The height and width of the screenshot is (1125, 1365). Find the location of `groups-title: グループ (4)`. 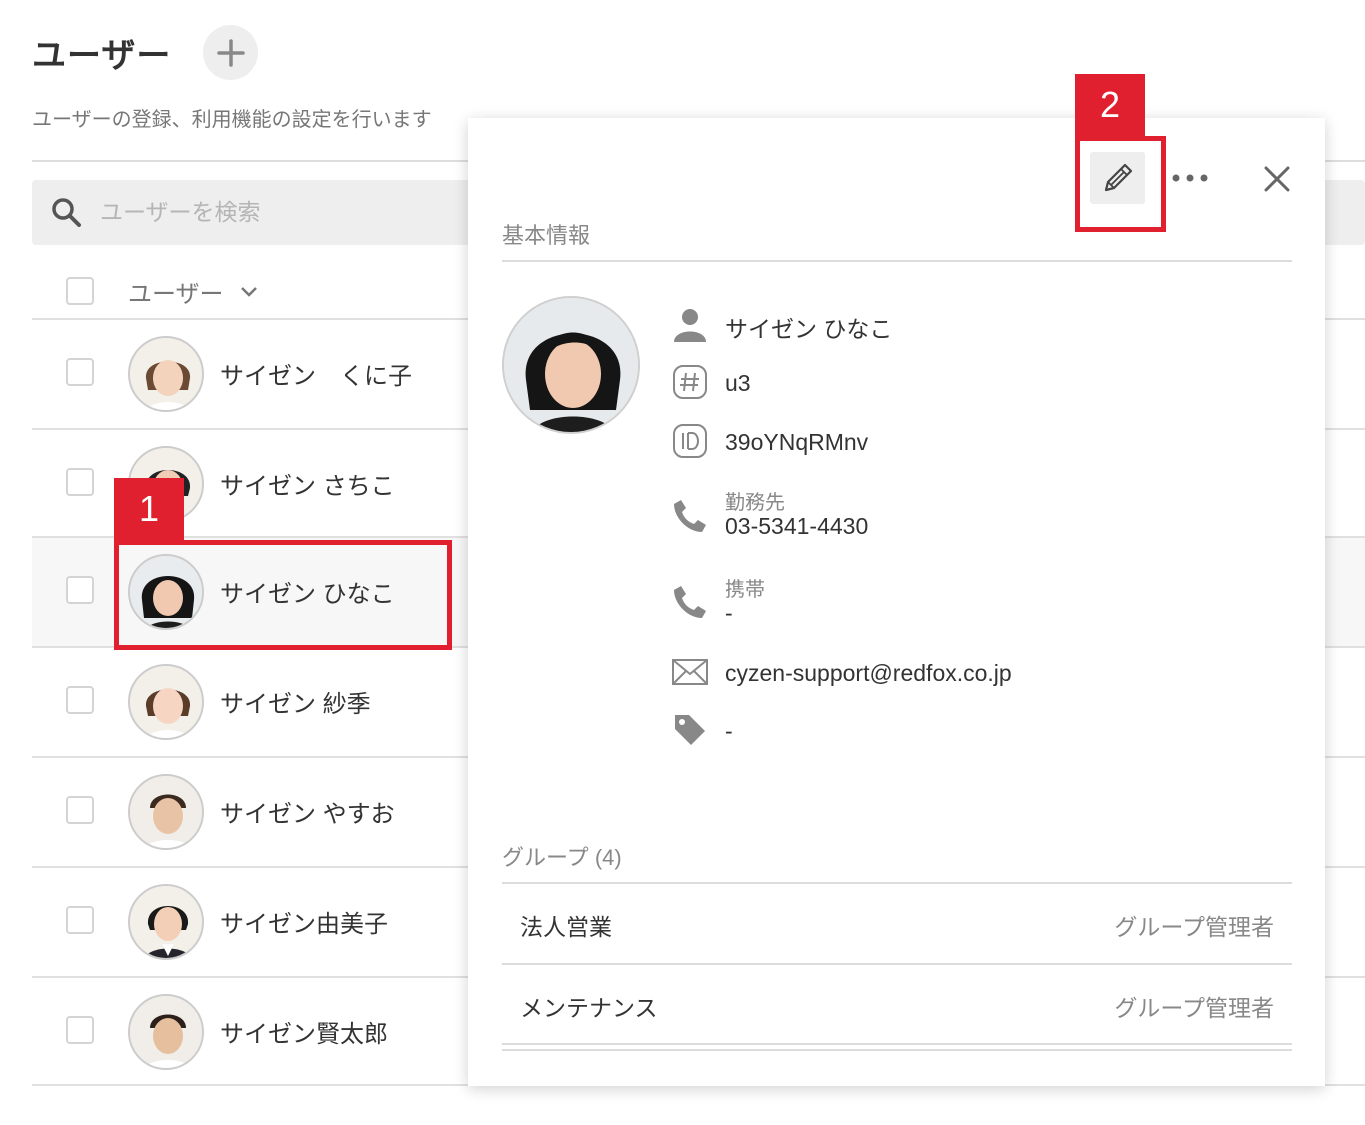

groups-title: グループ (4) is located at coordinates (562, 856).